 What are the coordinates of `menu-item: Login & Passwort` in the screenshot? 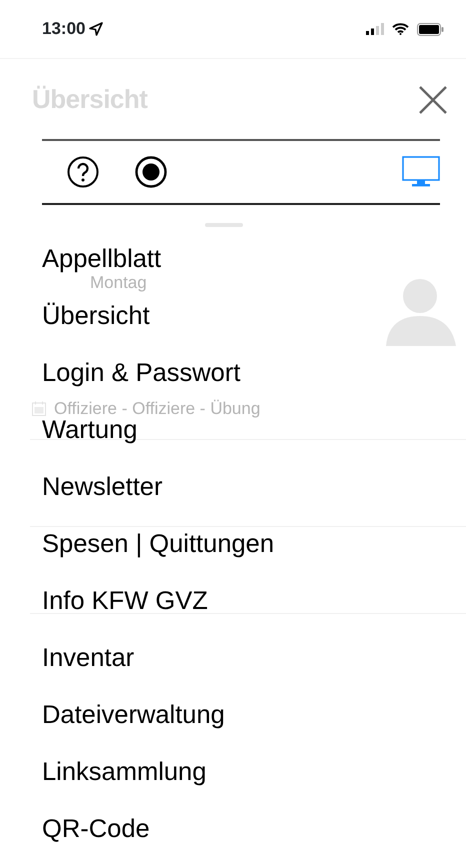 It's located at (141, 372).